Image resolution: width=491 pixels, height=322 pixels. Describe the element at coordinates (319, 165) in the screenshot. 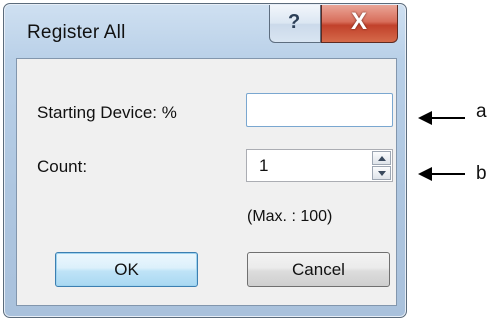

I see `count-spinbox: 1` at that location.